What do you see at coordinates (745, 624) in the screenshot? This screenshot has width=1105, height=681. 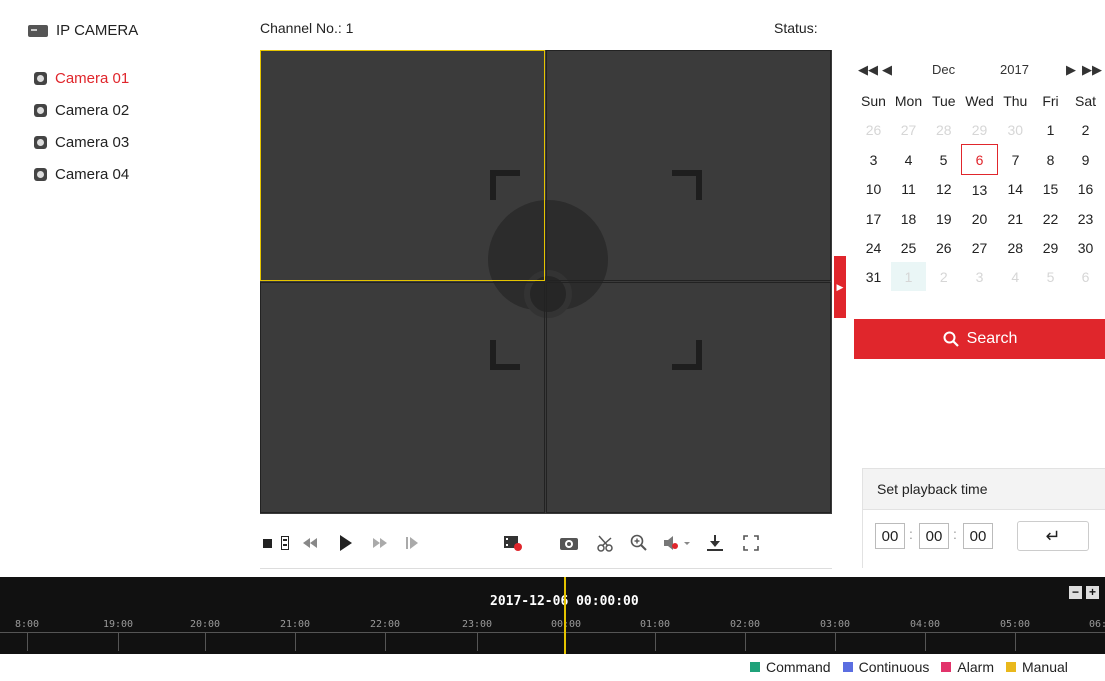 I see `timeline-hour-label: 02:00` at bounding box center [745, 624].